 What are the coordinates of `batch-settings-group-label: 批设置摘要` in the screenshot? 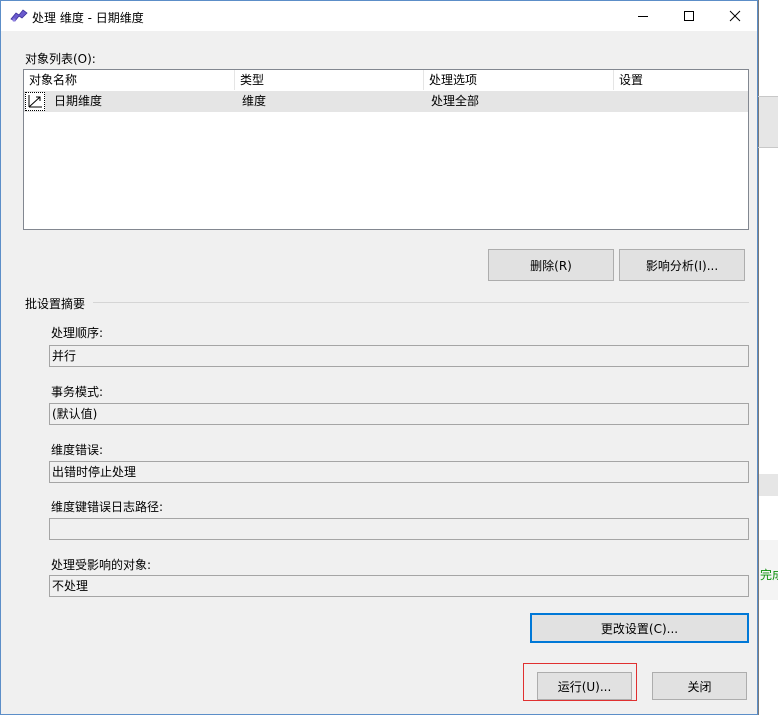 It's located at (55, 304).